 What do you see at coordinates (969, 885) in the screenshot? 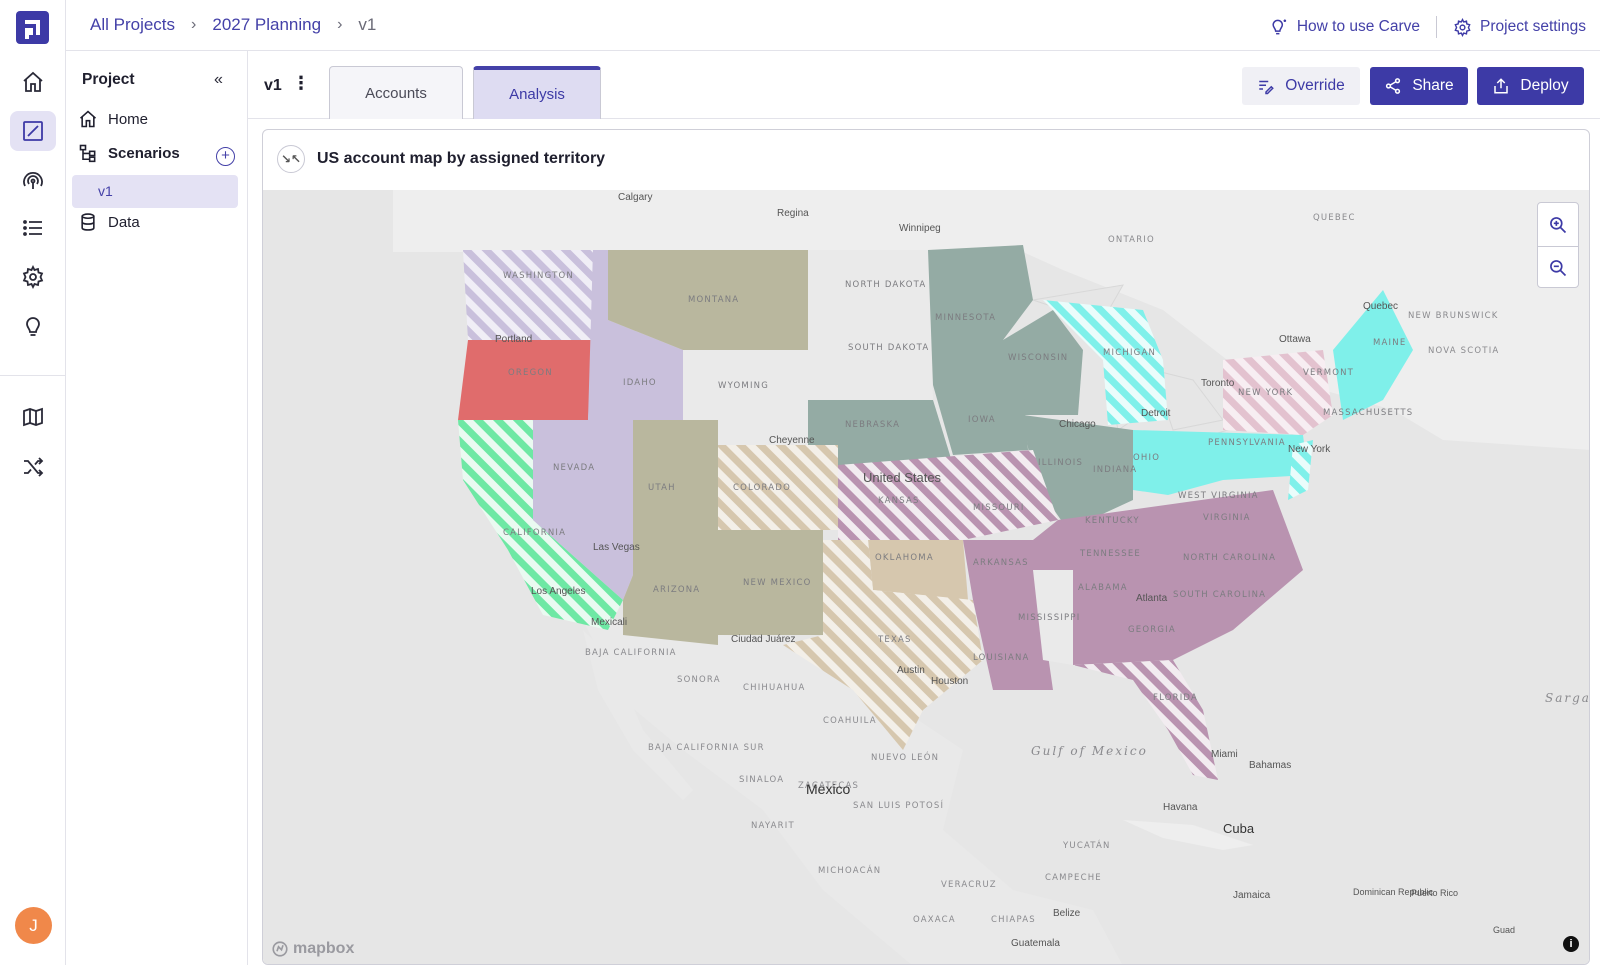
I see `region-label: VERACRUZ` at bounding box center [969, 885].